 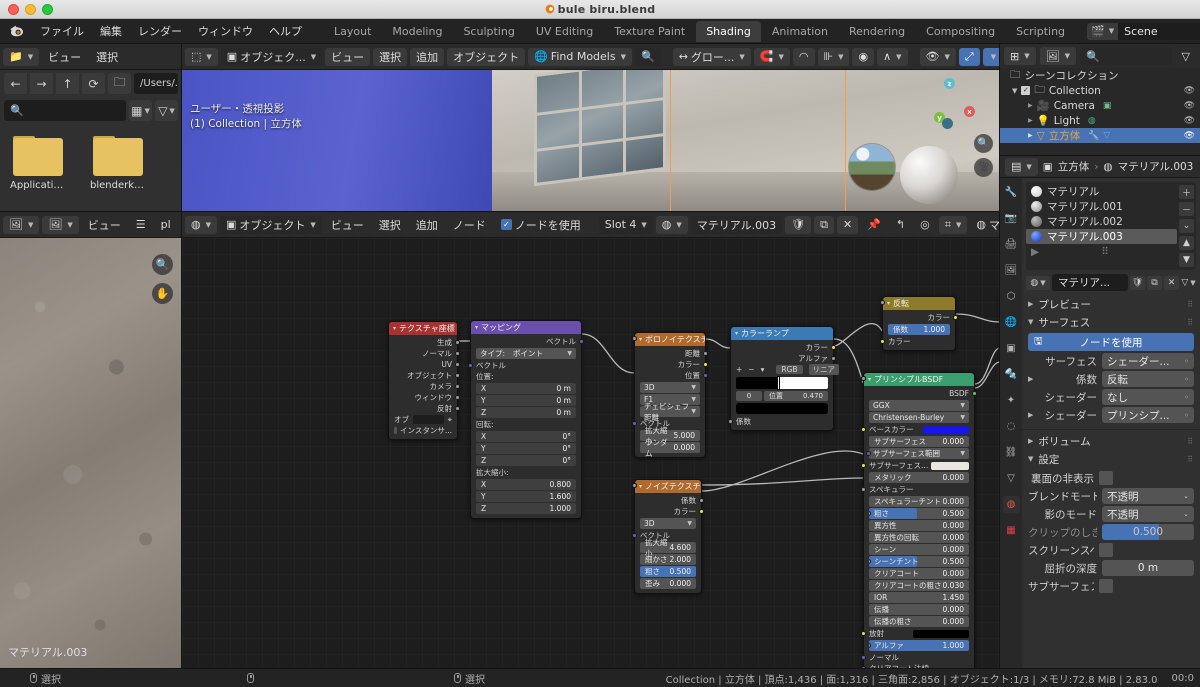 What do you see at coordinates (469, 225) in the screenshot?
I see `sh-menu-node: ノード` at bounding box center [469, 225].